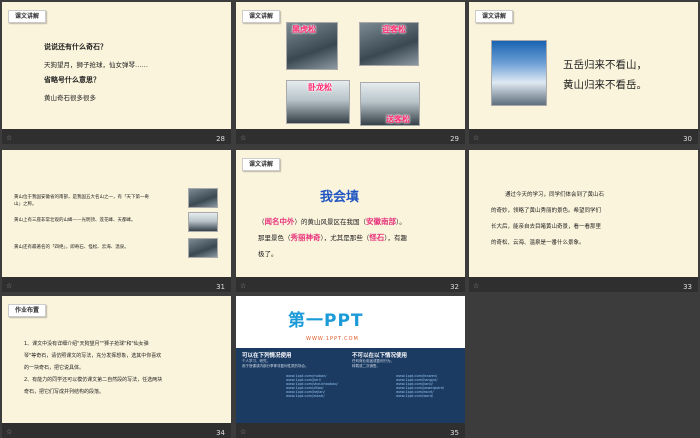  What do you see at coordinates (318, 396) in the screenshot?
I see `link-item: www.1ppt.com/xiazai/` at bounding box center [318, 396].